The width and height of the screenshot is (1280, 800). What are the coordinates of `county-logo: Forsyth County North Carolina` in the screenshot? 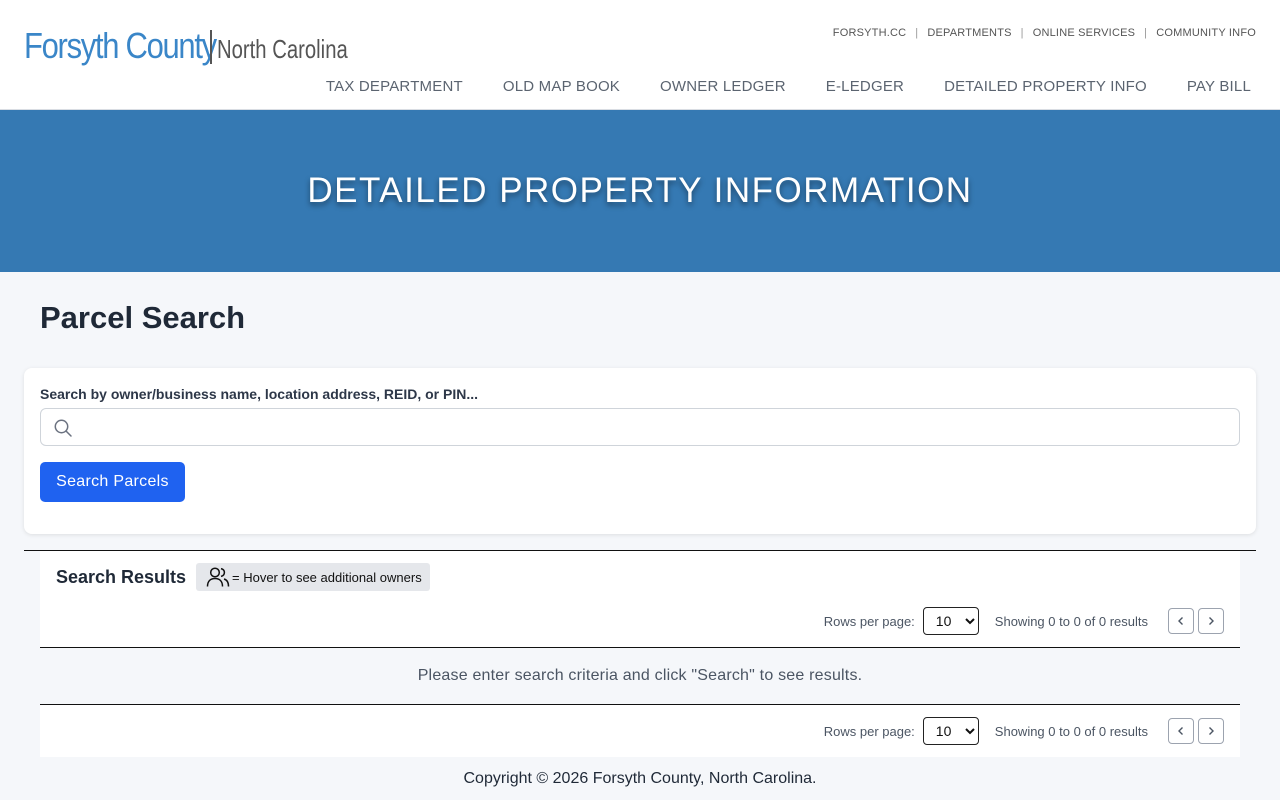 It's located at (186, 45).